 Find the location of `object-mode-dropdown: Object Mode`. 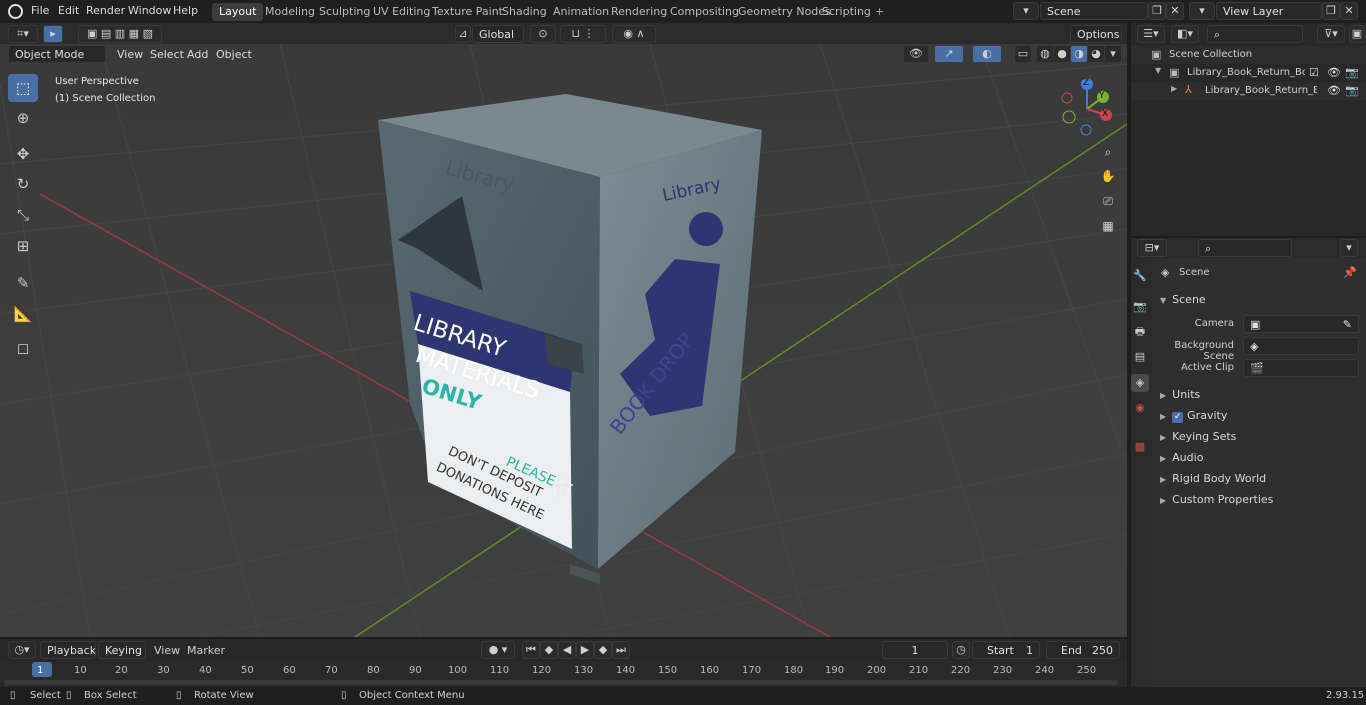

object-mode-dropdown: Object Mode is located at coordinates (57, 54).